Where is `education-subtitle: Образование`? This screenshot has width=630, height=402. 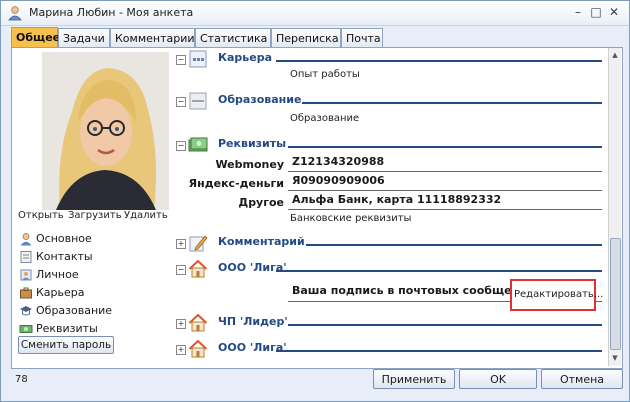 education-subtitle: Образование is located at coordinates (325, 118).